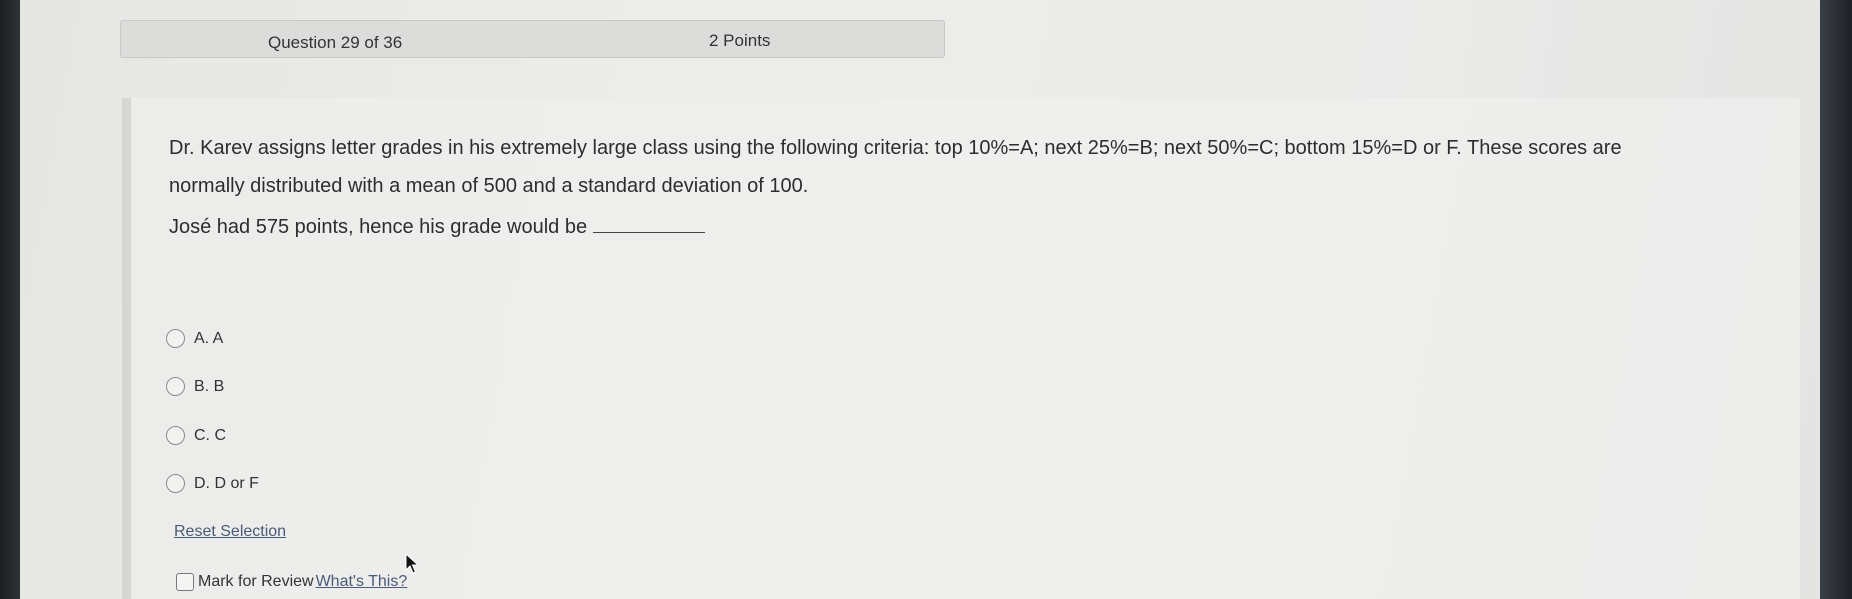  I want to click on option-a: A. A, so click(194, 338).